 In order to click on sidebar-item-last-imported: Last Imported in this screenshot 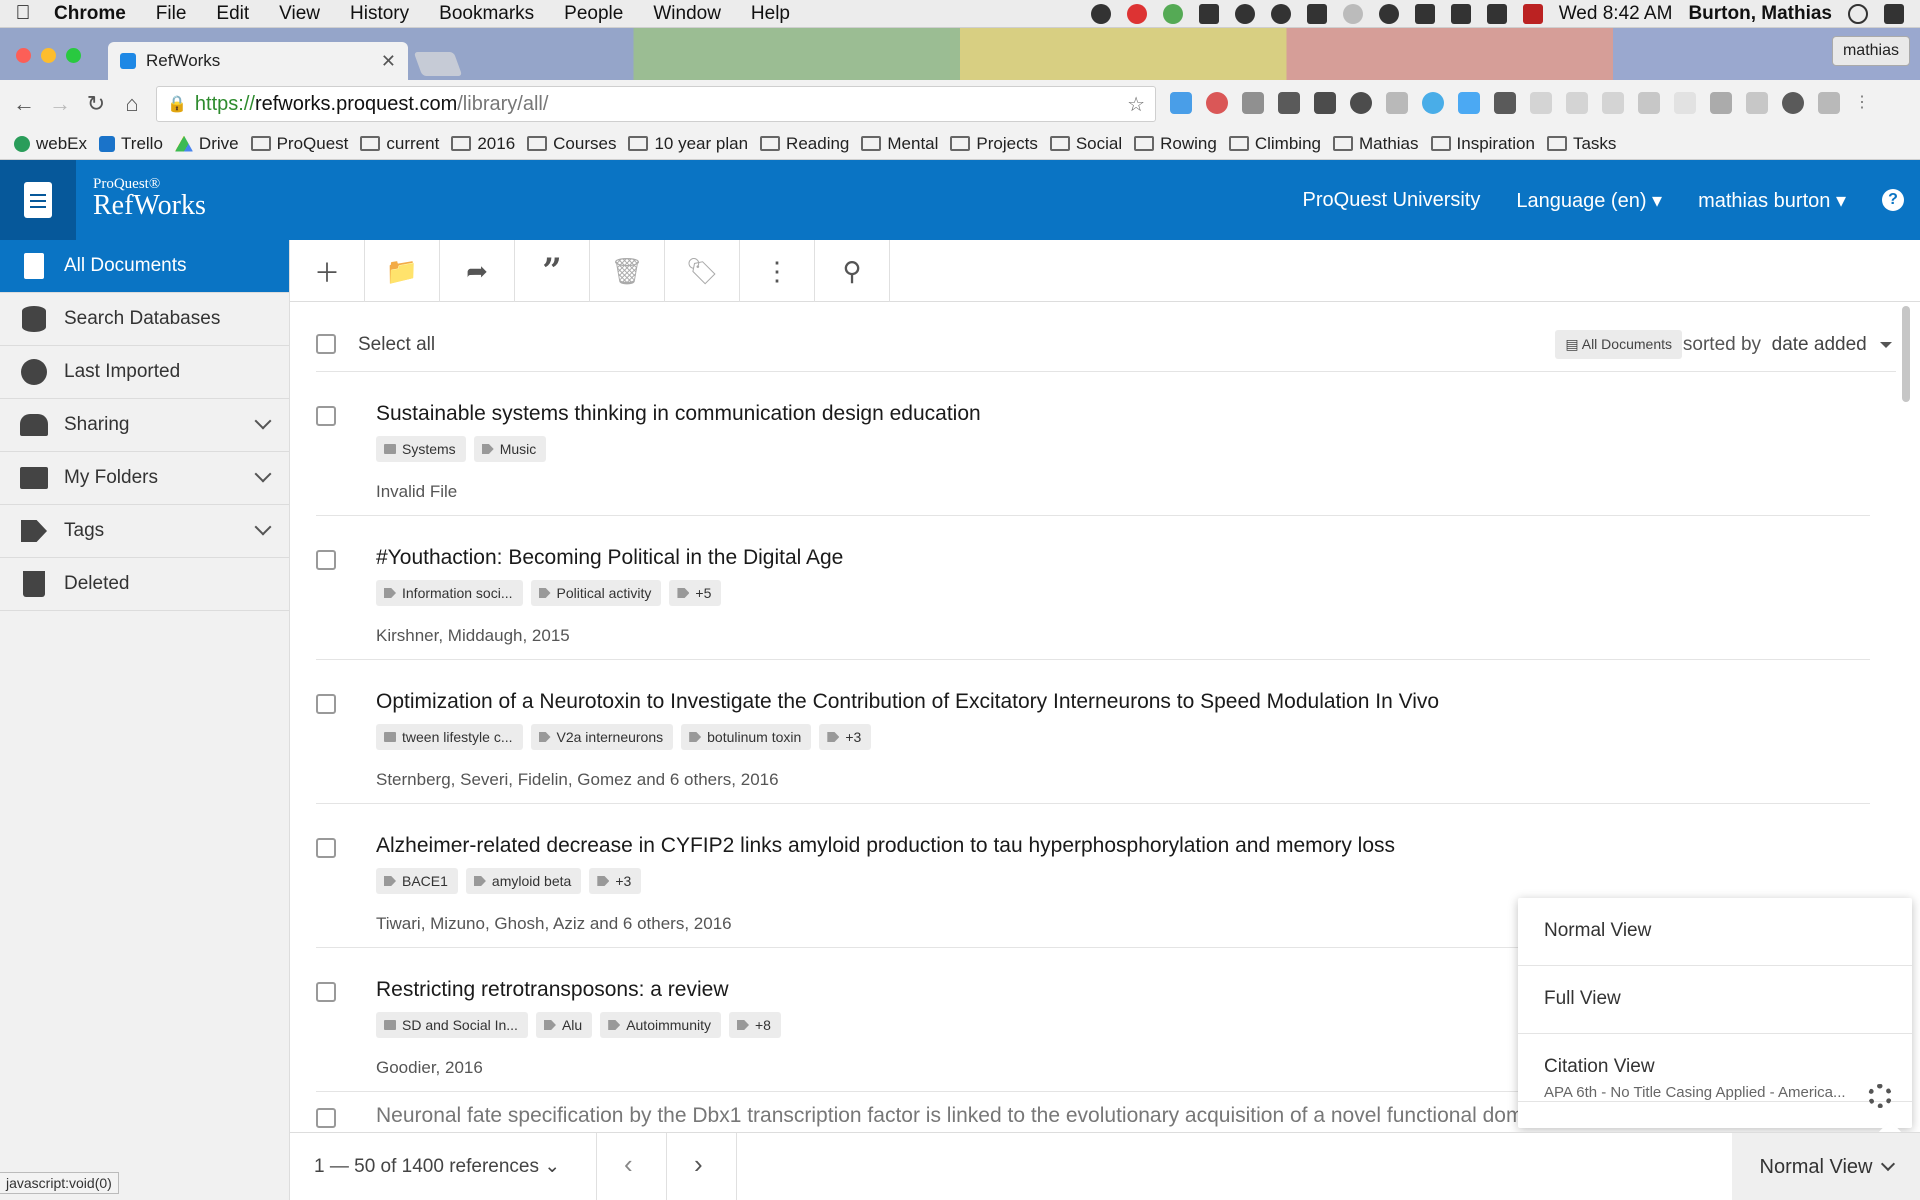, I will do `click(144, 372)`.